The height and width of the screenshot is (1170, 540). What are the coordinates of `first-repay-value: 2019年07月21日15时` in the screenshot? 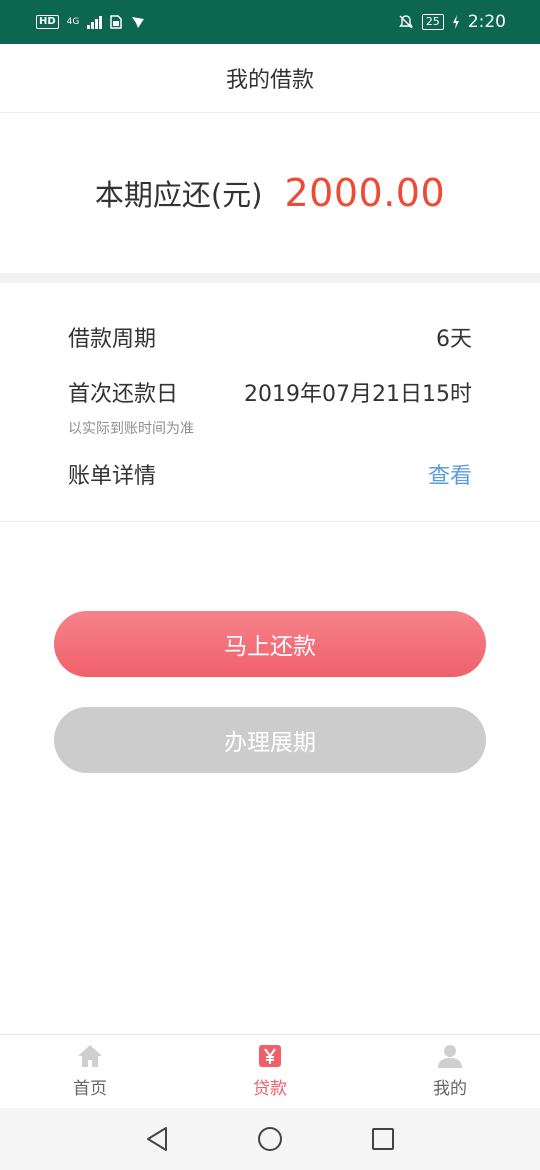 It's located at (358, 394).